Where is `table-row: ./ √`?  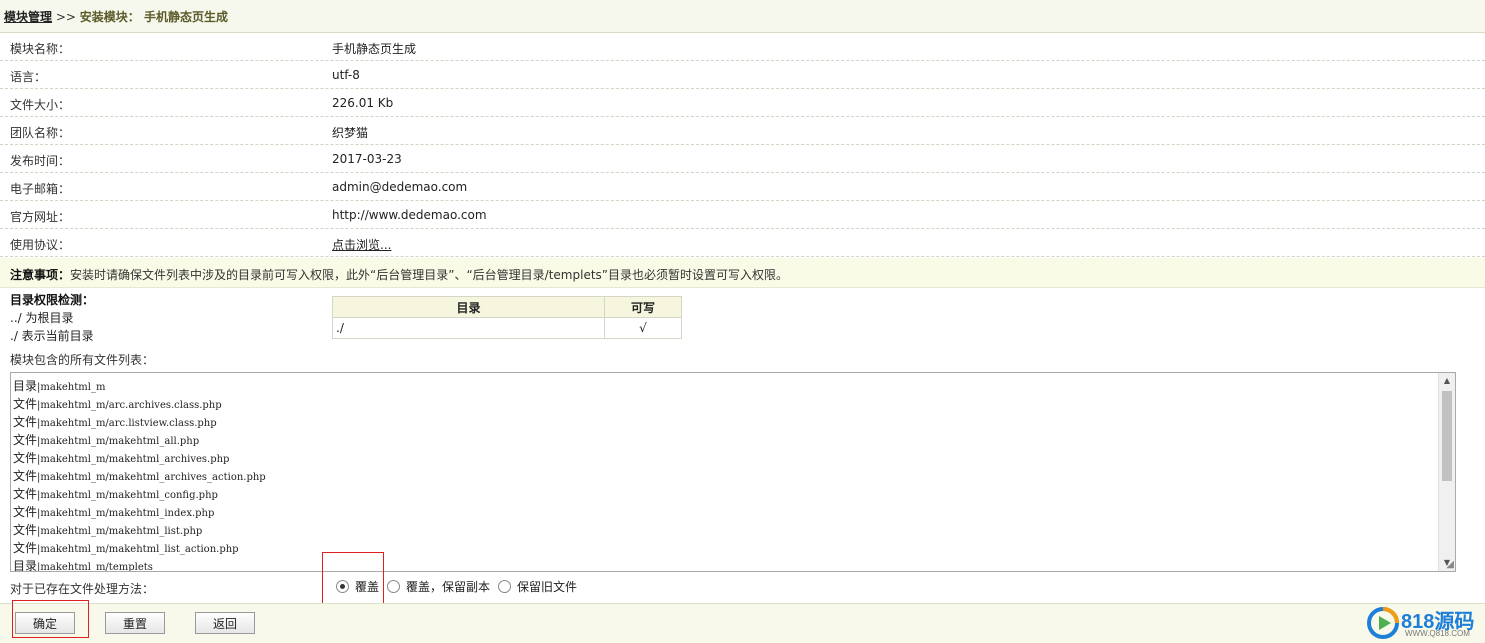 table-row: ./ √ is located at coordinates (507, 328).